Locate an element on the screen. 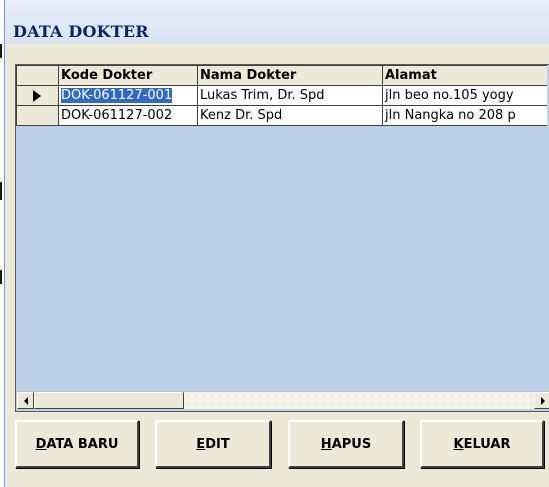  keluar-button: K ELUAR is located at coordinates (482, 444).